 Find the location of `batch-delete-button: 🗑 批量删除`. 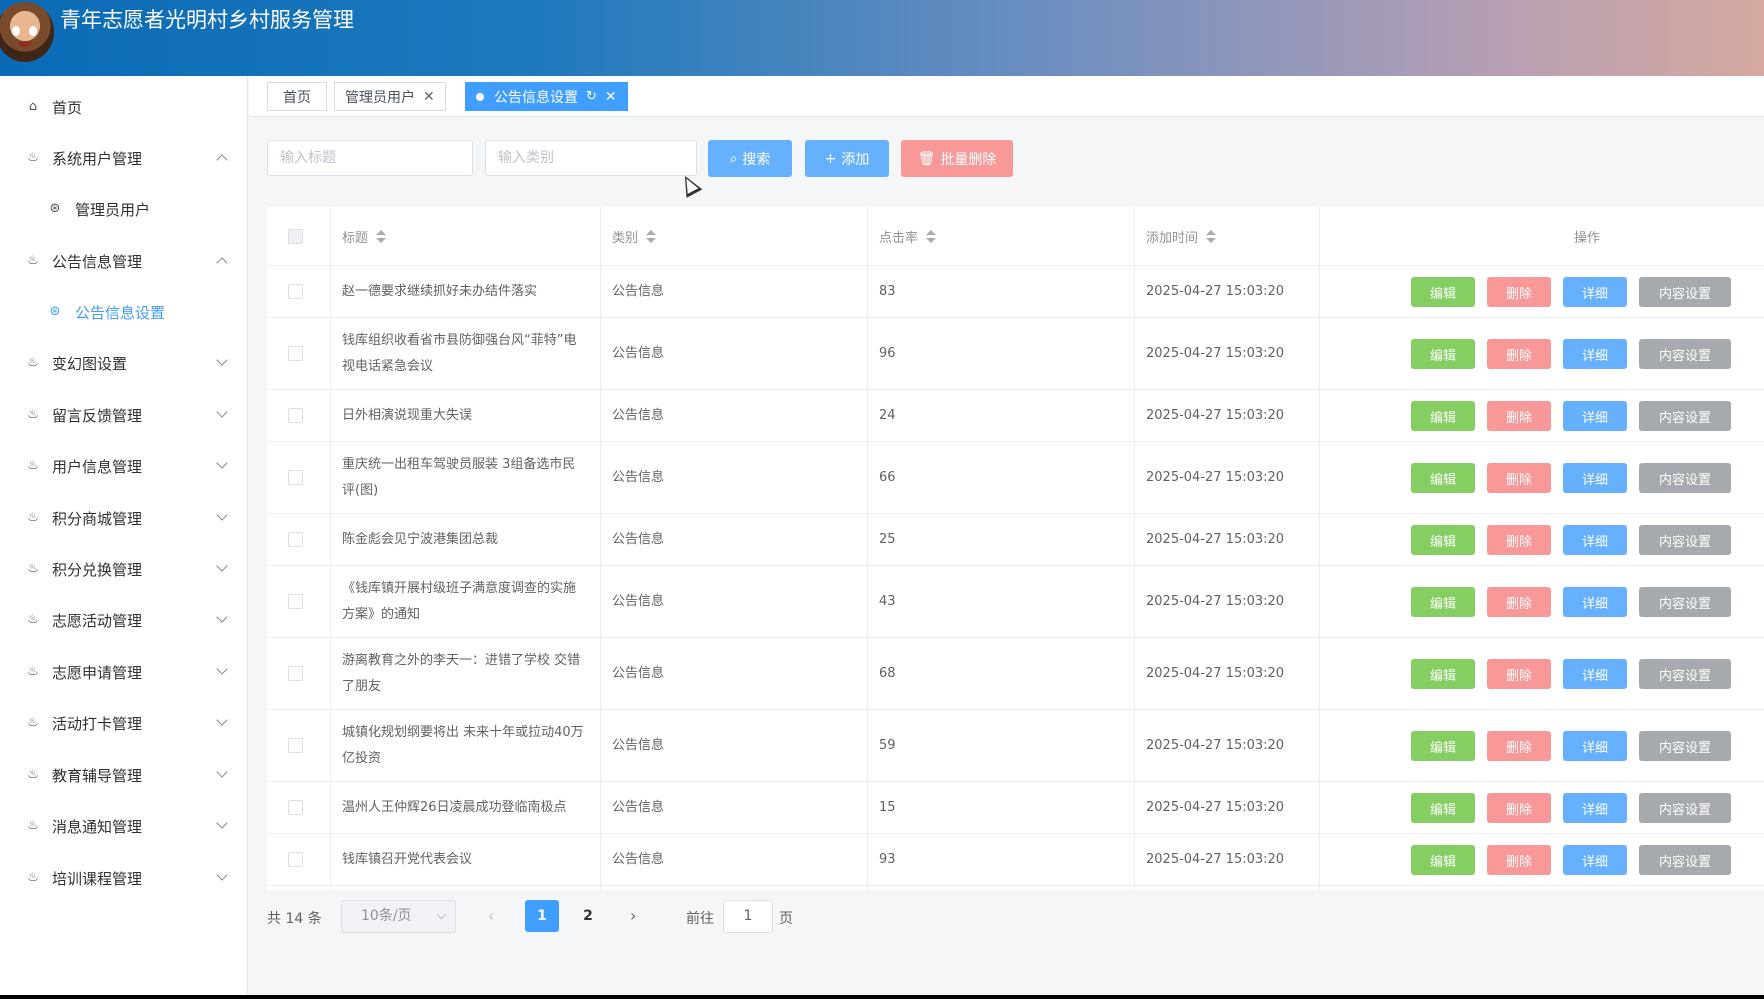

batch-delete-button: 🗑 批量删除 is located at coordinates (957, 158).